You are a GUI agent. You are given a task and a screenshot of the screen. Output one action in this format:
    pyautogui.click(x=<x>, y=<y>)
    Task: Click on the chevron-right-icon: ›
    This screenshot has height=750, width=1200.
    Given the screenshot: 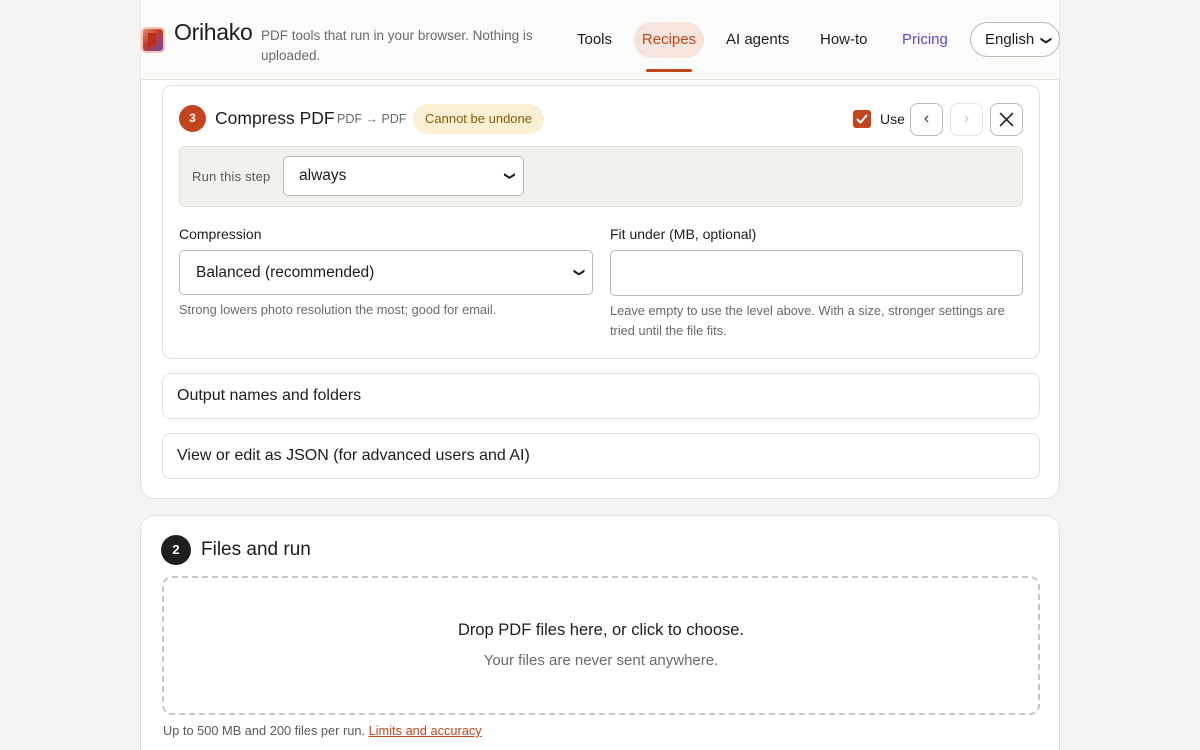 What is the action you would take?
    pyautogui.click(x=966, y=118)
    